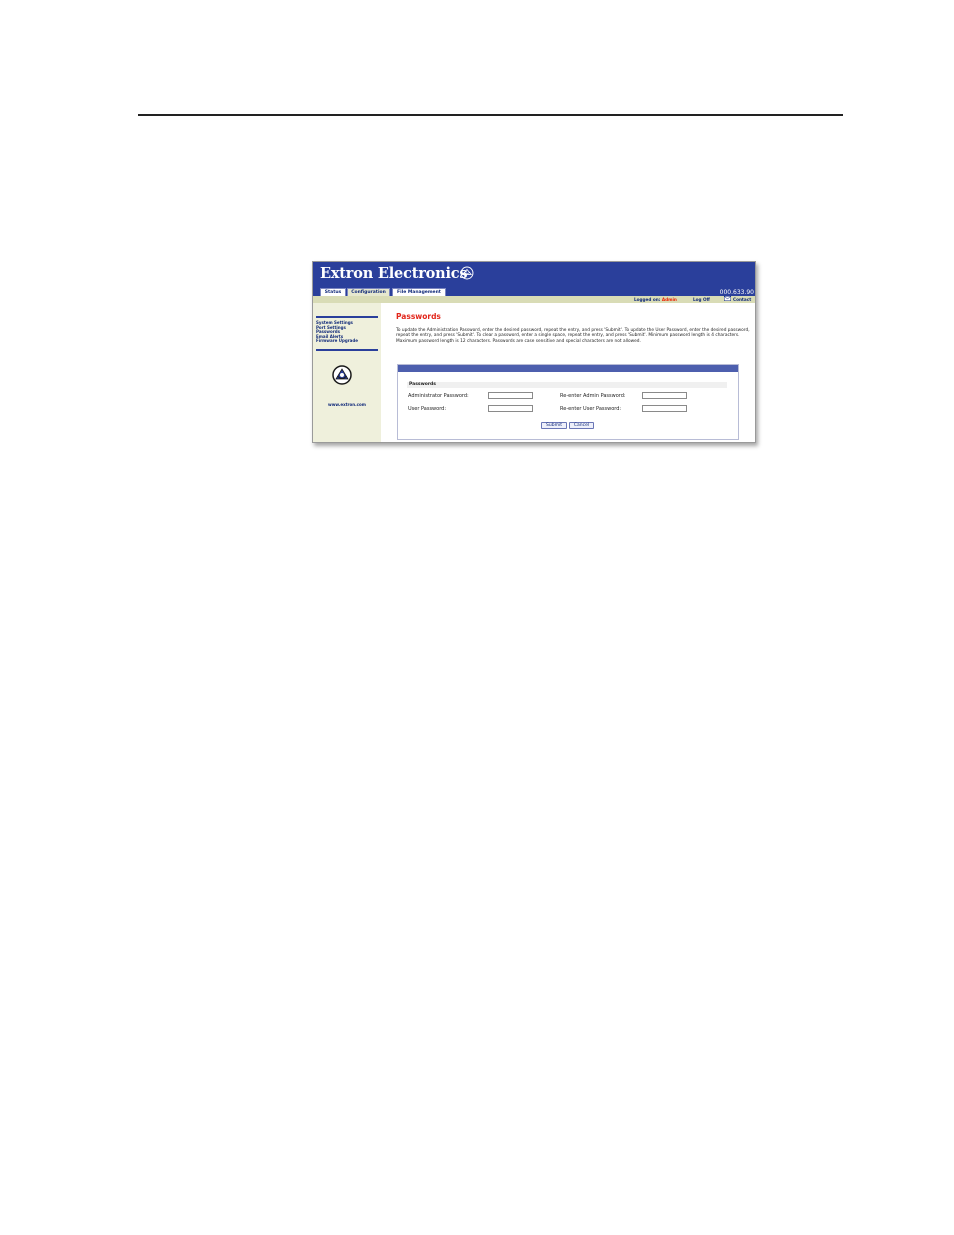 Image resolution: width=954 pixels, height=1235 pixels. What do you see at coordinates (337, 341) in the screenshot?
I see `sidebar-item-firmware-upgrade: Firmware Upgrade` at bounding box center [337, 341].